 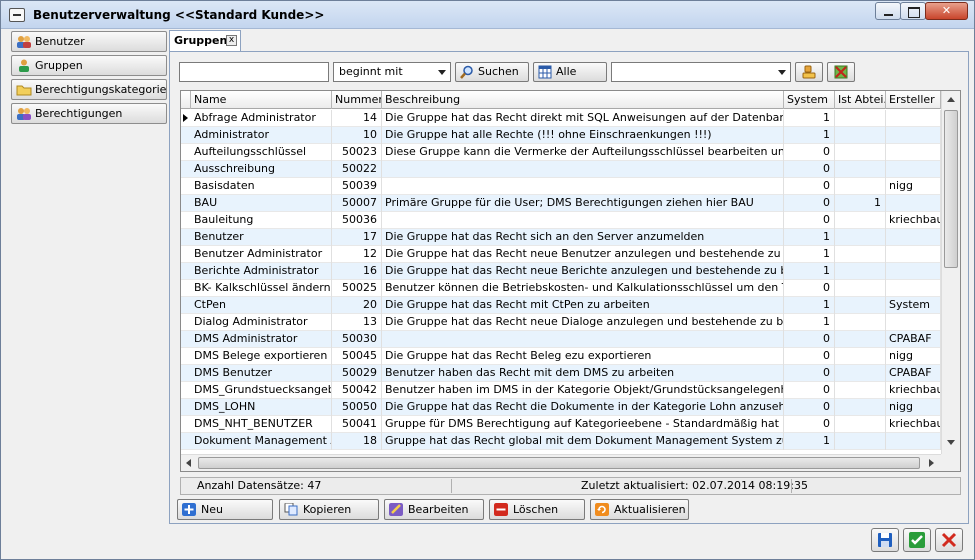 I want to click on sidebar-item-benutzer: Benutzer, so click(x=89, y=41).